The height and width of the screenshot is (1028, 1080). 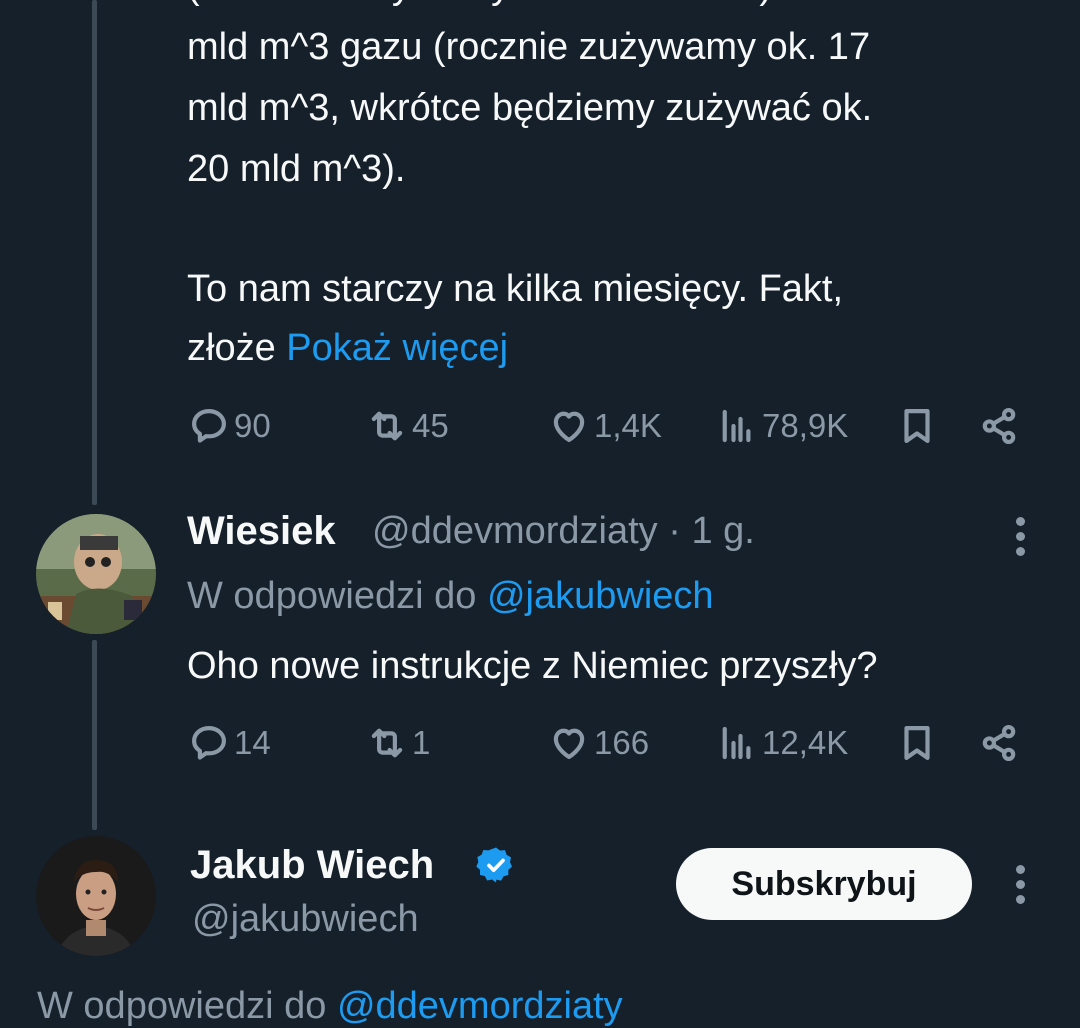 What do you see at coordinates (296, 169) in the screenshot?
I see `tweet1-text-line-3: 20 mld m^3).` at bounding box center [296, 169].